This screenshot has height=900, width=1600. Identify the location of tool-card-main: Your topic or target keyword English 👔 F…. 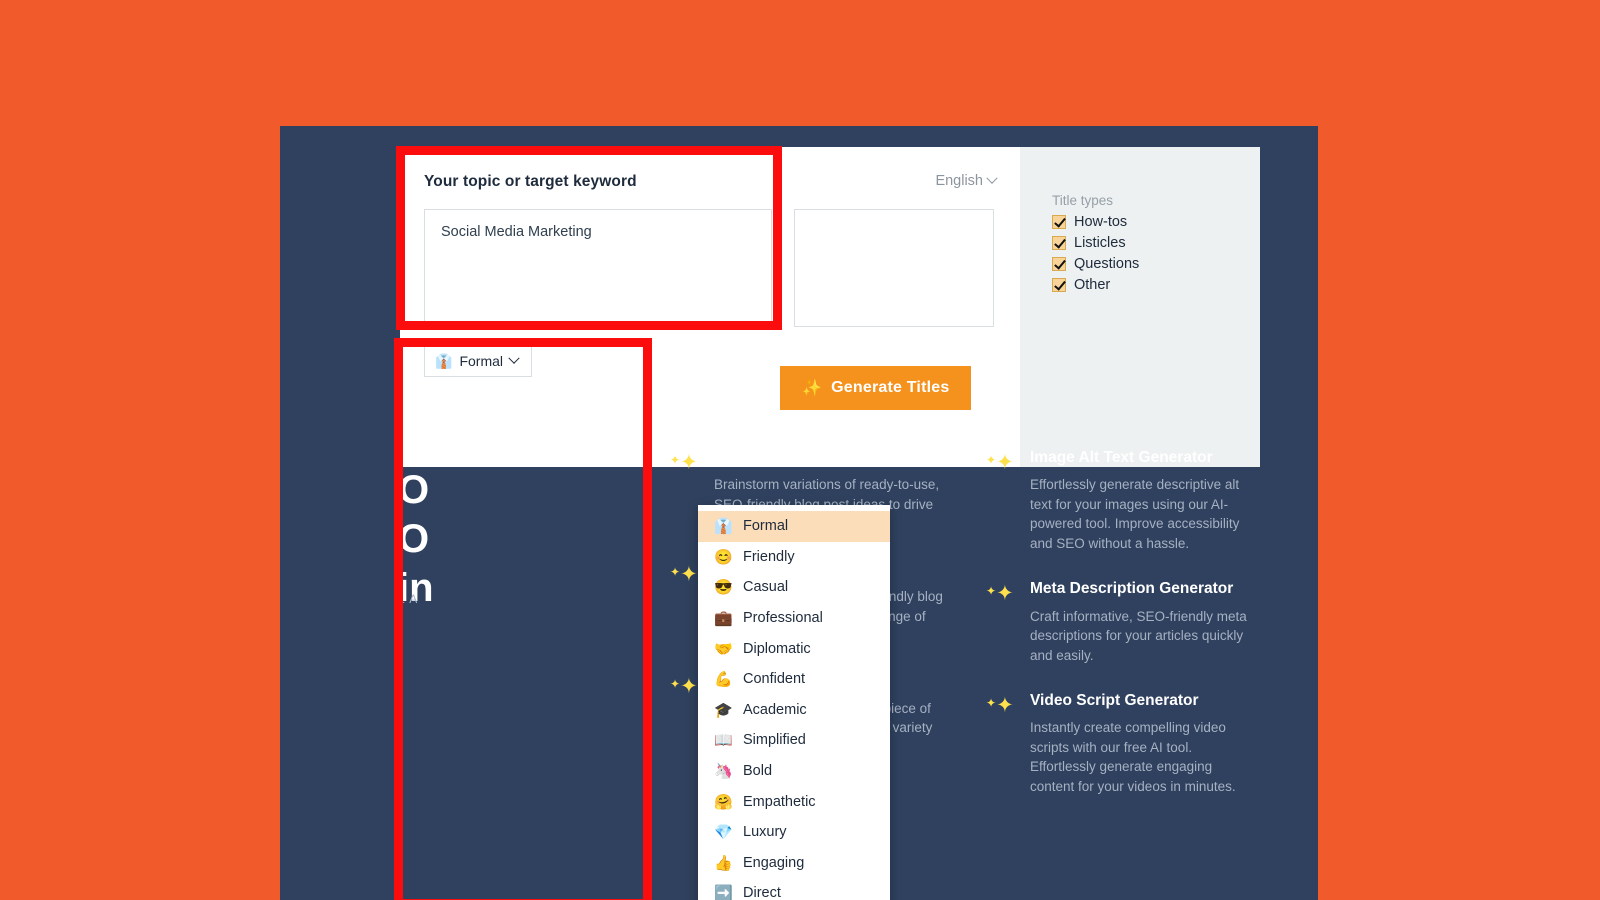
(710, 307).